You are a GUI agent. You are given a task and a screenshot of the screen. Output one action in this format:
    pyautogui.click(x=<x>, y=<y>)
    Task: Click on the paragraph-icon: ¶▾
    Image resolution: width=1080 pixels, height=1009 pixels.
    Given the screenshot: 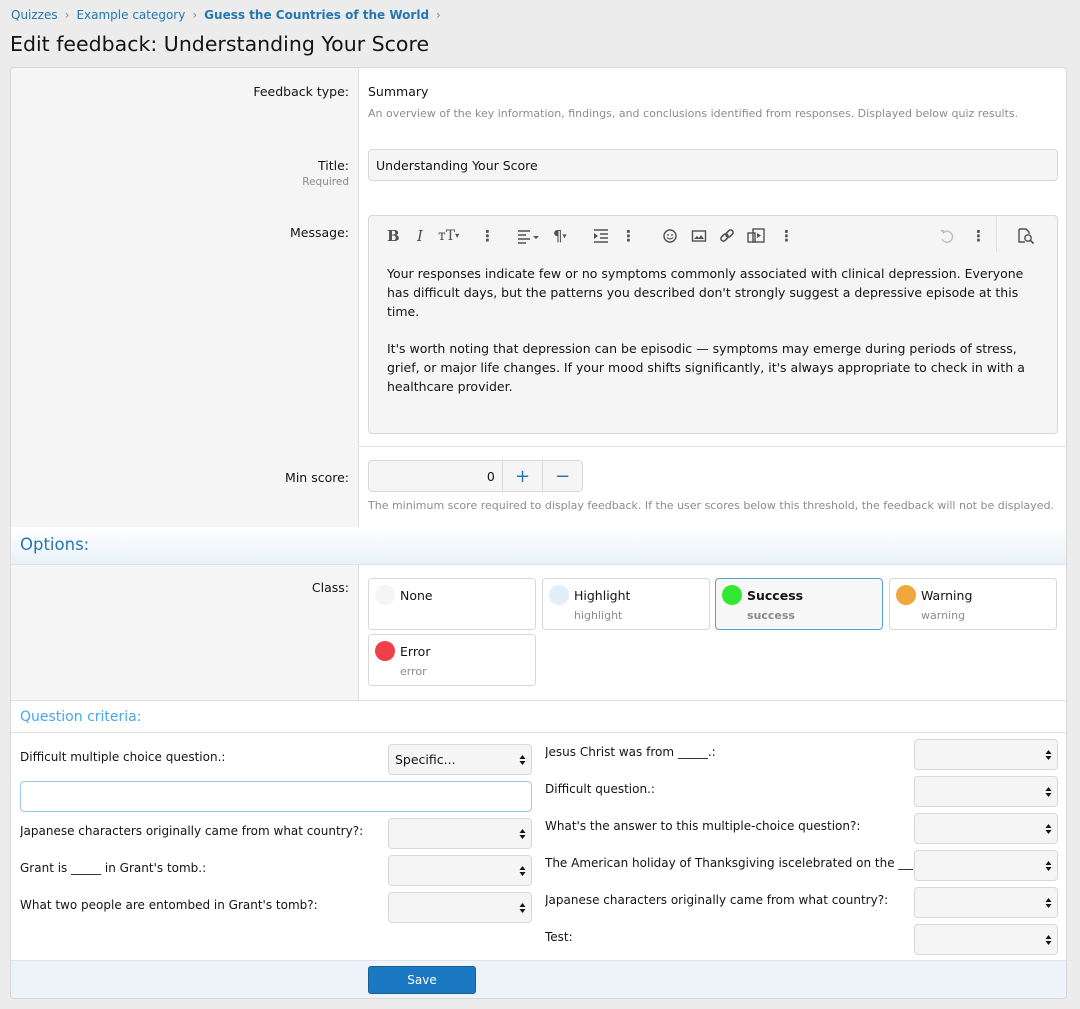 What is the action you would take?
    pyautogui.click(x=560, y=237)
    